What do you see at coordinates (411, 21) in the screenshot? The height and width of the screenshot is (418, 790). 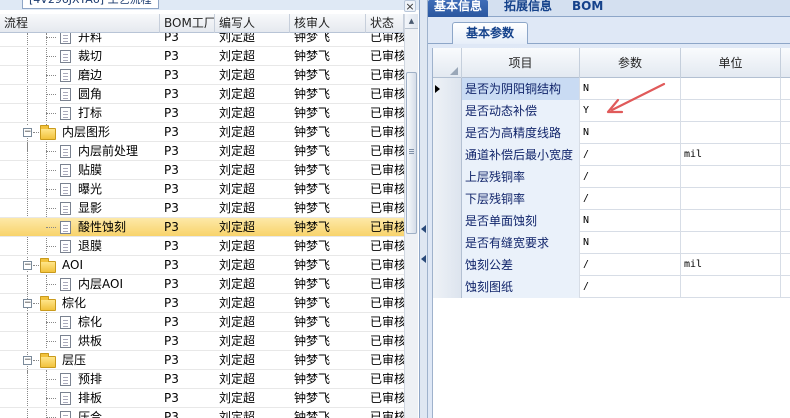 I see `scroll-up-arrow-icon: ▲` at bounding box center [411, 21].